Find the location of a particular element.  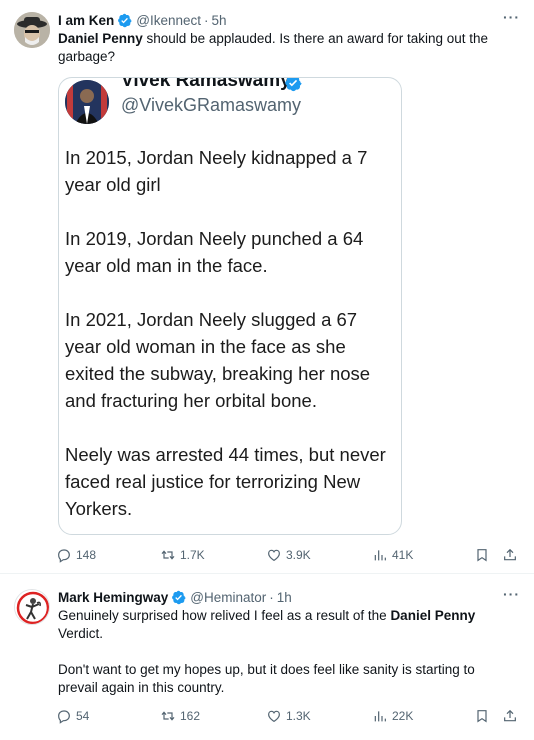

quoted-name: Vivek Ramaswamy is located at coordinates (206, 84).